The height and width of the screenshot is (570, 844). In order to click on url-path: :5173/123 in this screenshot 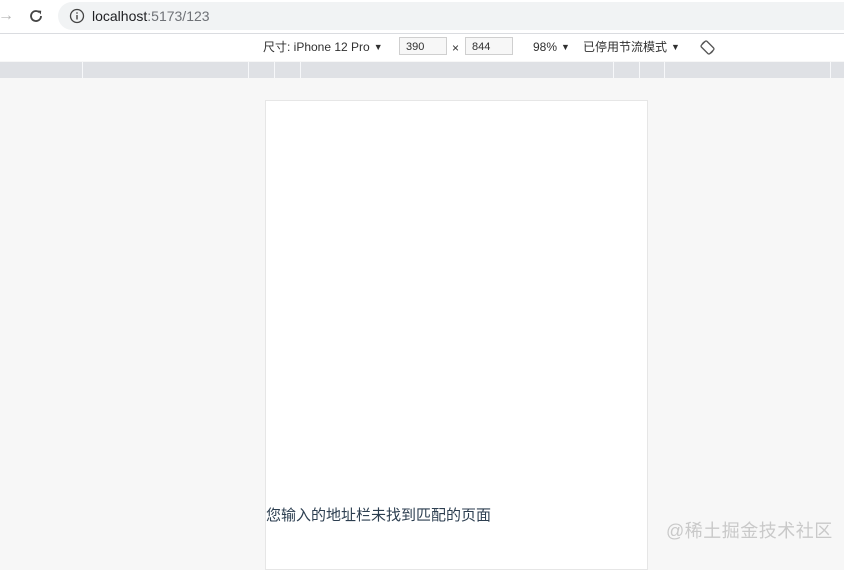, I will do `click(178, 16)`.